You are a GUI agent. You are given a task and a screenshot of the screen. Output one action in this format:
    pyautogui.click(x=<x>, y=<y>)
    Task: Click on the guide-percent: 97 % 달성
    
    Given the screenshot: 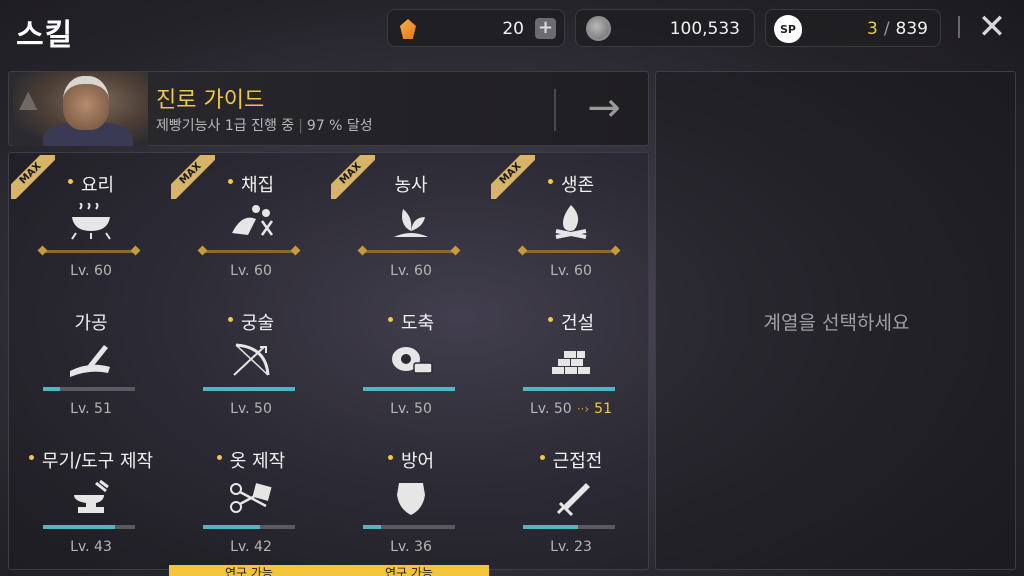 What is the action you would take?
    pyautogui.click(x=339, y=126)
    